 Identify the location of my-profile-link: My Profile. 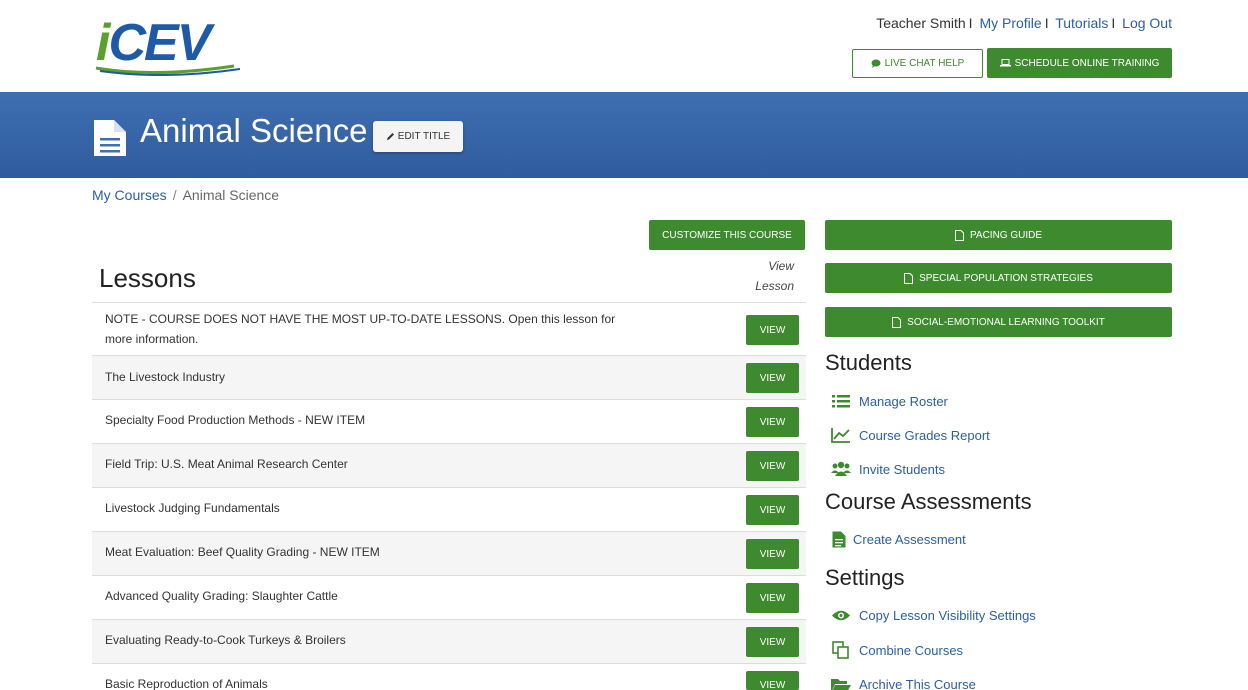
(1010, 23).